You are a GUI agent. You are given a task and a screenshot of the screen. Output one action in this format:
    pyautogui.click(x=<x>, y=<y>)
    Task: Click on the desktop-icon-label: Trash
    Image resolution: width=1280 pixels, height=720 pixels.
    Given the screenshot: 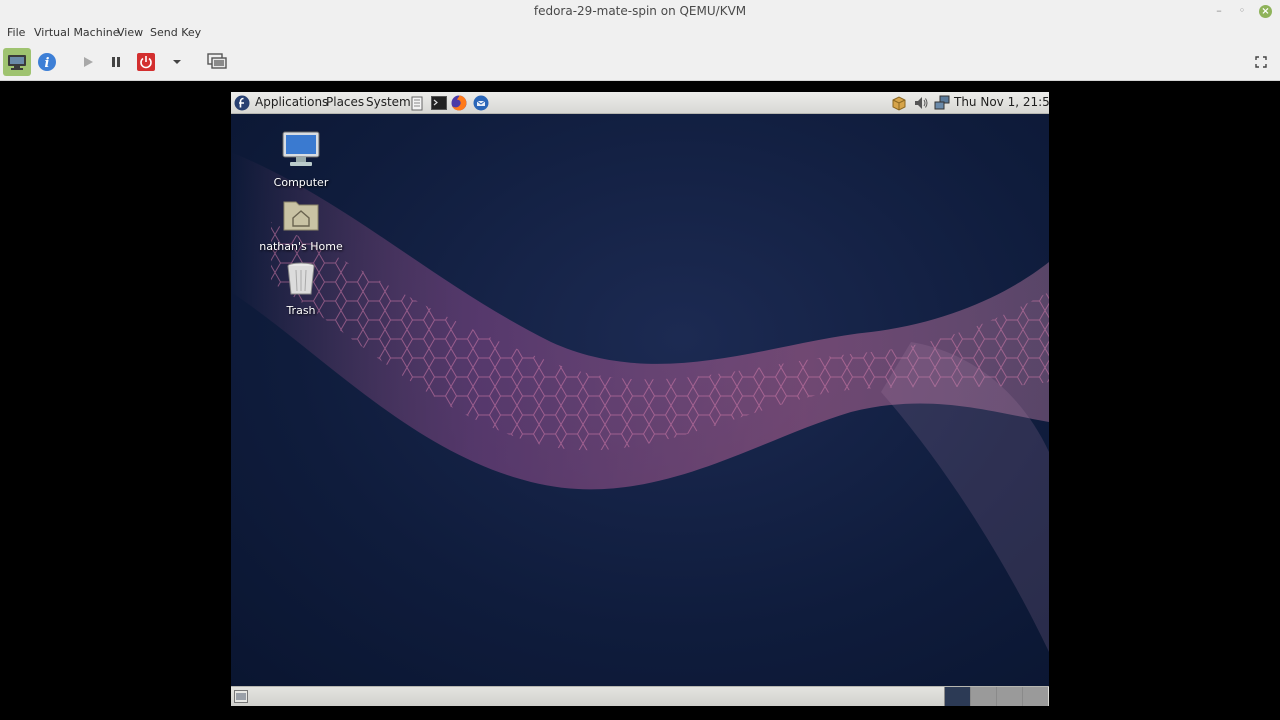 What is the action you would take?
    pyautogui.click(x=301, y=310)
    